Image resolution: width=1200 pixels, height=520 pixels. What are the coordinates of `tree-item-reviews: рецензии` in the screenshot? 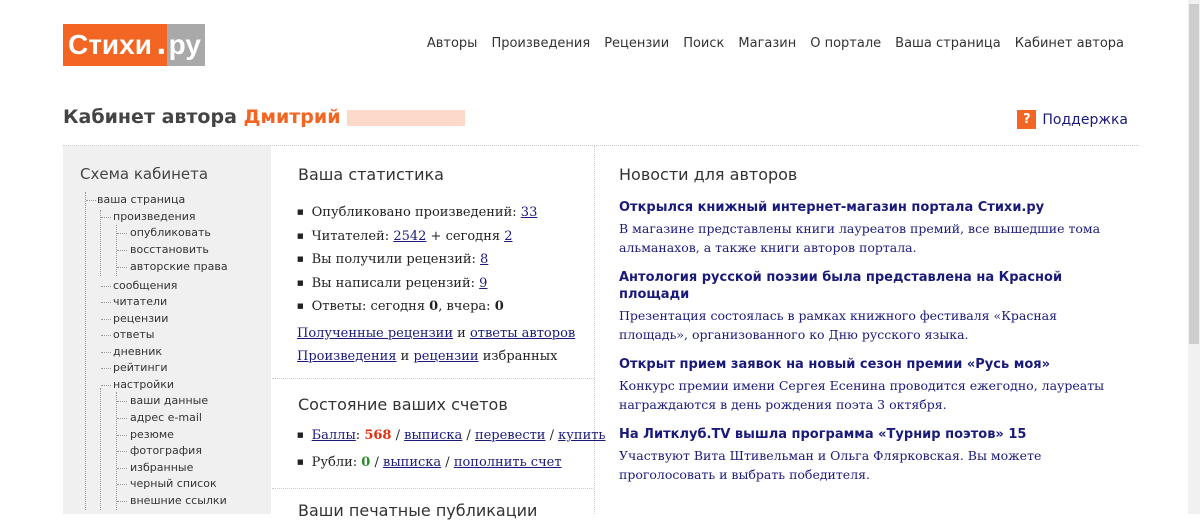 It's located at (140, 319).